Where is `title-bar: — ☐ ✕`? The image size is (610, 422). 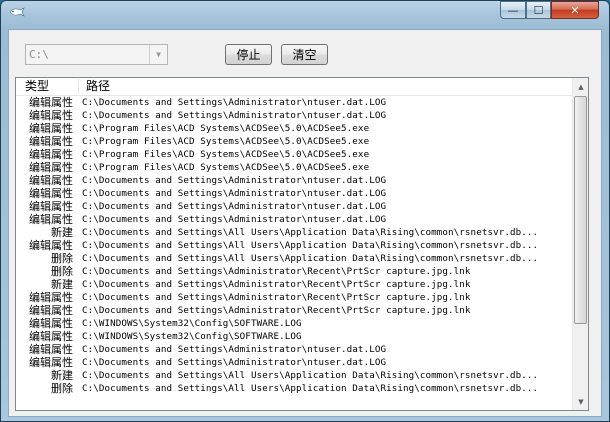
title-bar: — ☐ ✕ is located at coordinates (305, 12).